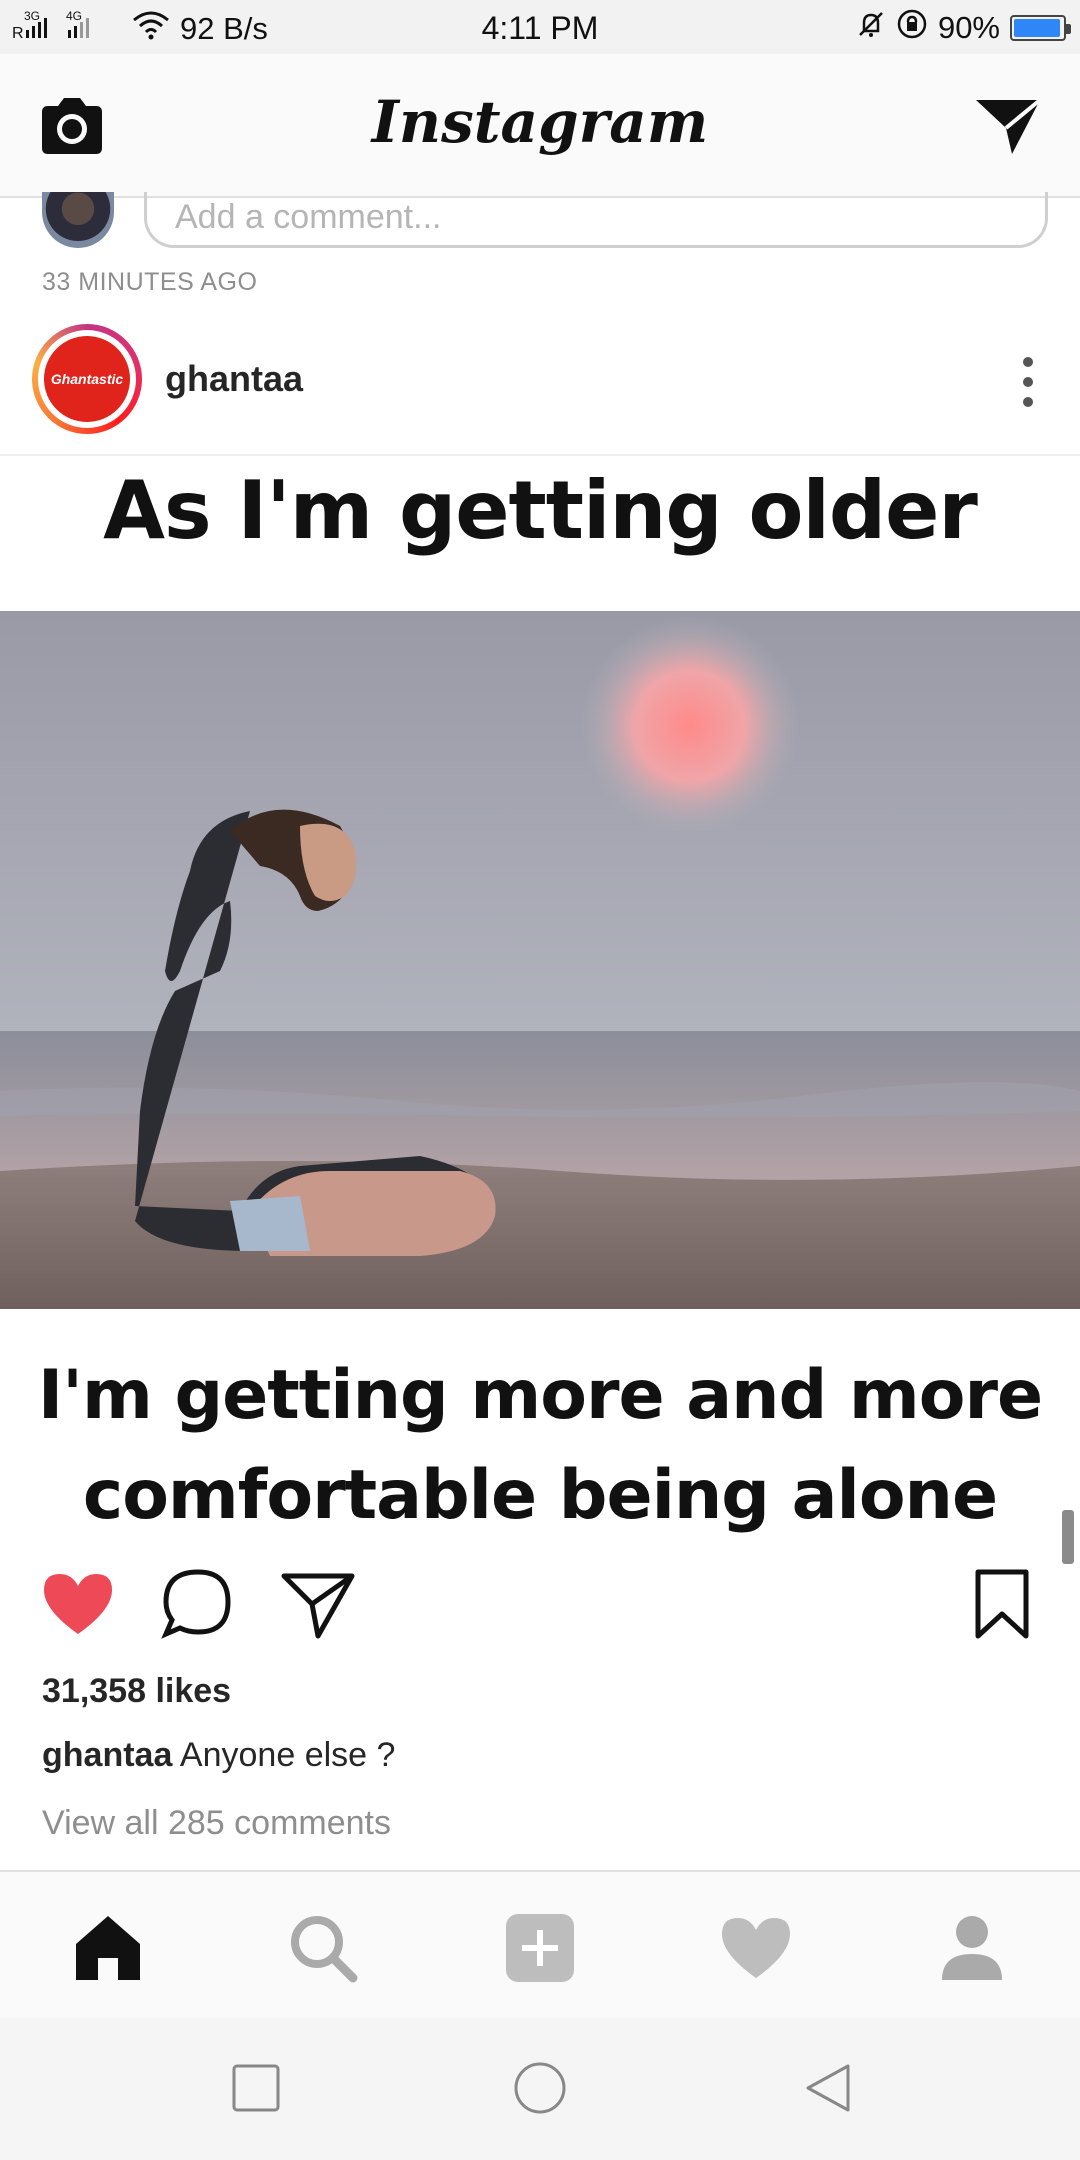  Describe the element at coordinates (150, 282) in the screenshot. I see `post-timestamp: 33 MINUTES AGO` at that location.